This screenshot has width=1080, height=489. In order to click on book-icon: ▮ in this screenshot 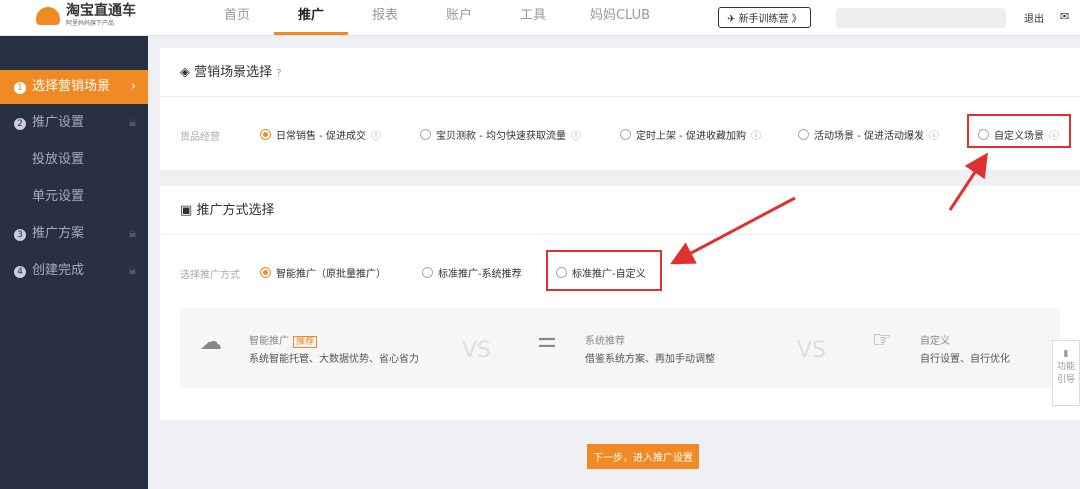, I will do `click(1066, 354)`.